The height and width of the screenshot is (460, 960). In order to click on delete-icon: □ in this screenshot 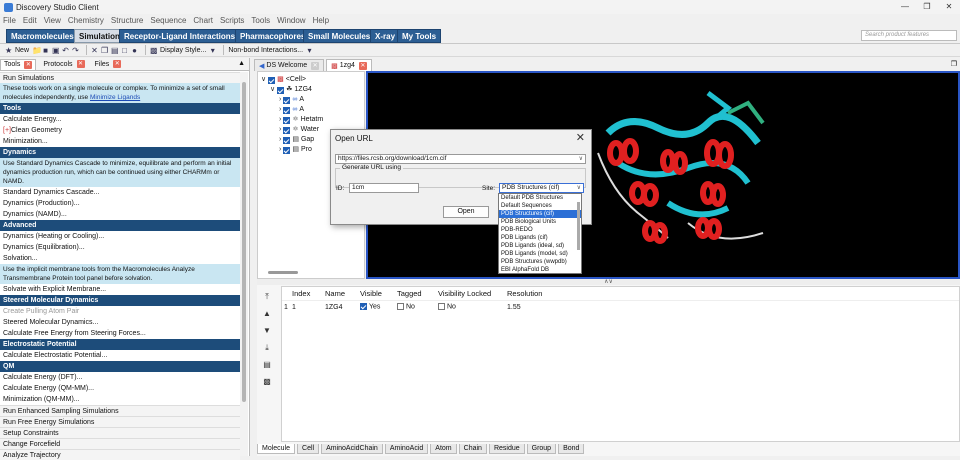, I will do `click(124, 50)`.